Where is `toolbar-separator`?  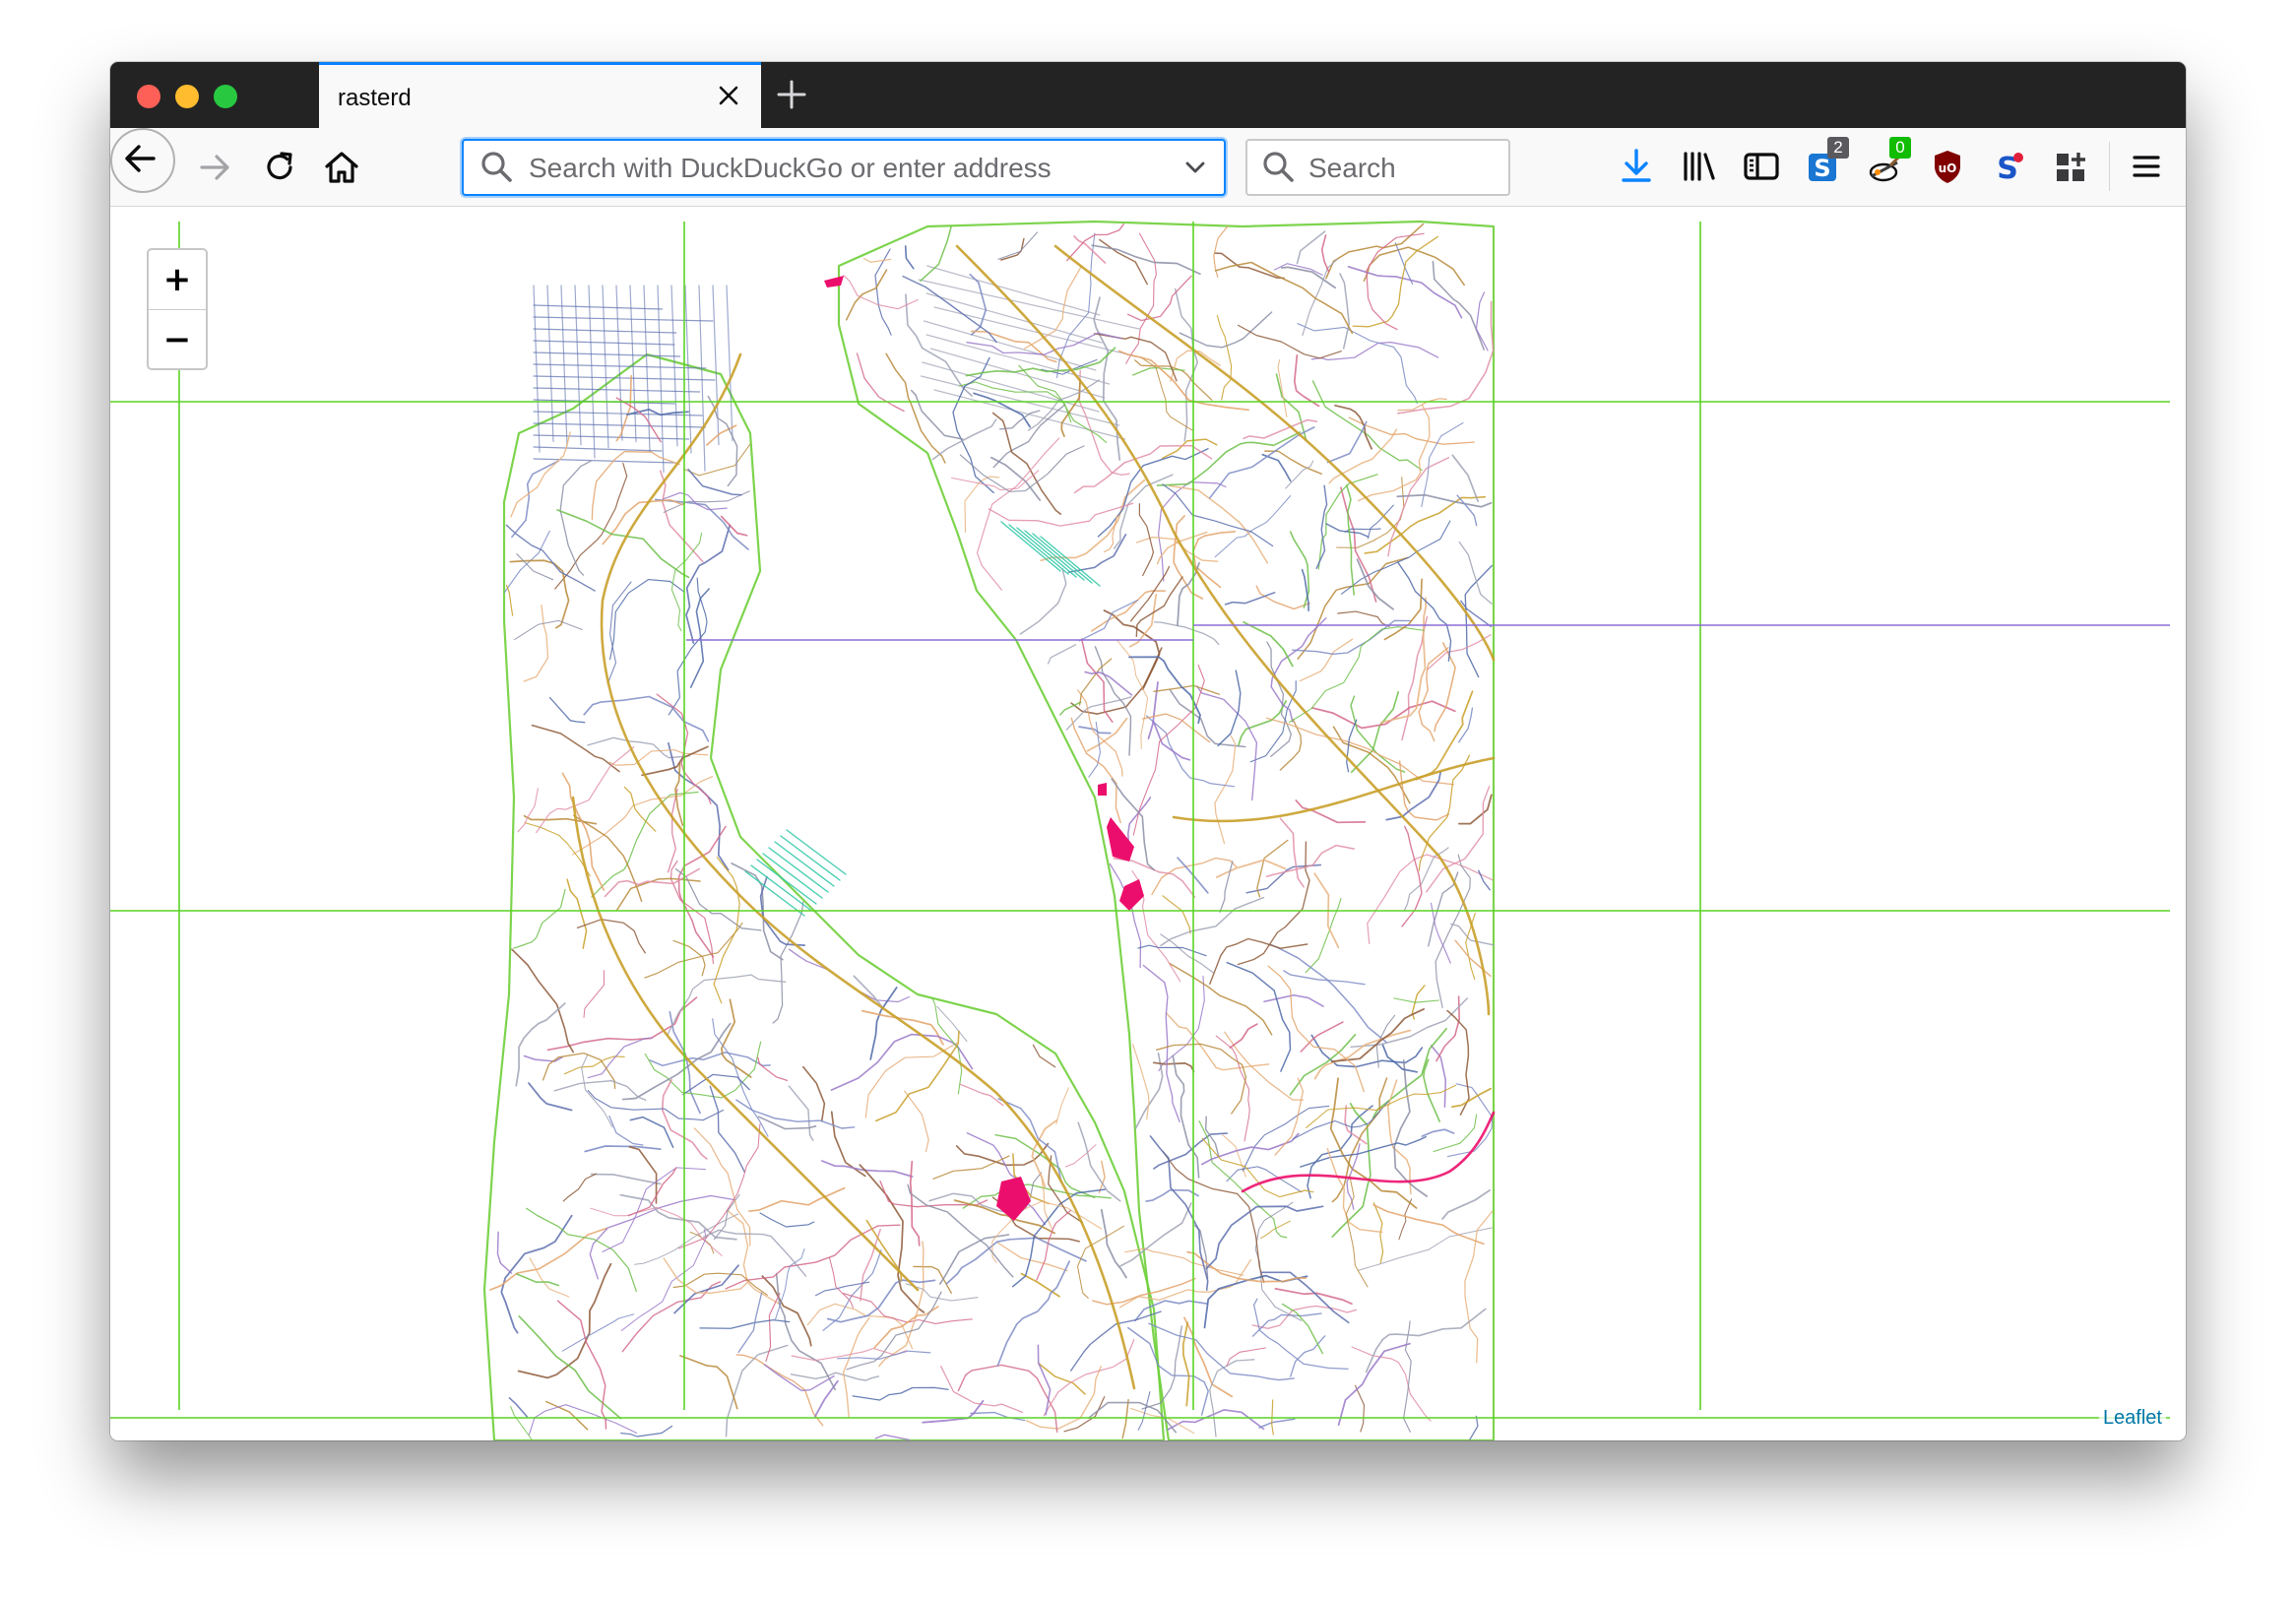
toolbar-separator is located at coordinates (2109, 166).